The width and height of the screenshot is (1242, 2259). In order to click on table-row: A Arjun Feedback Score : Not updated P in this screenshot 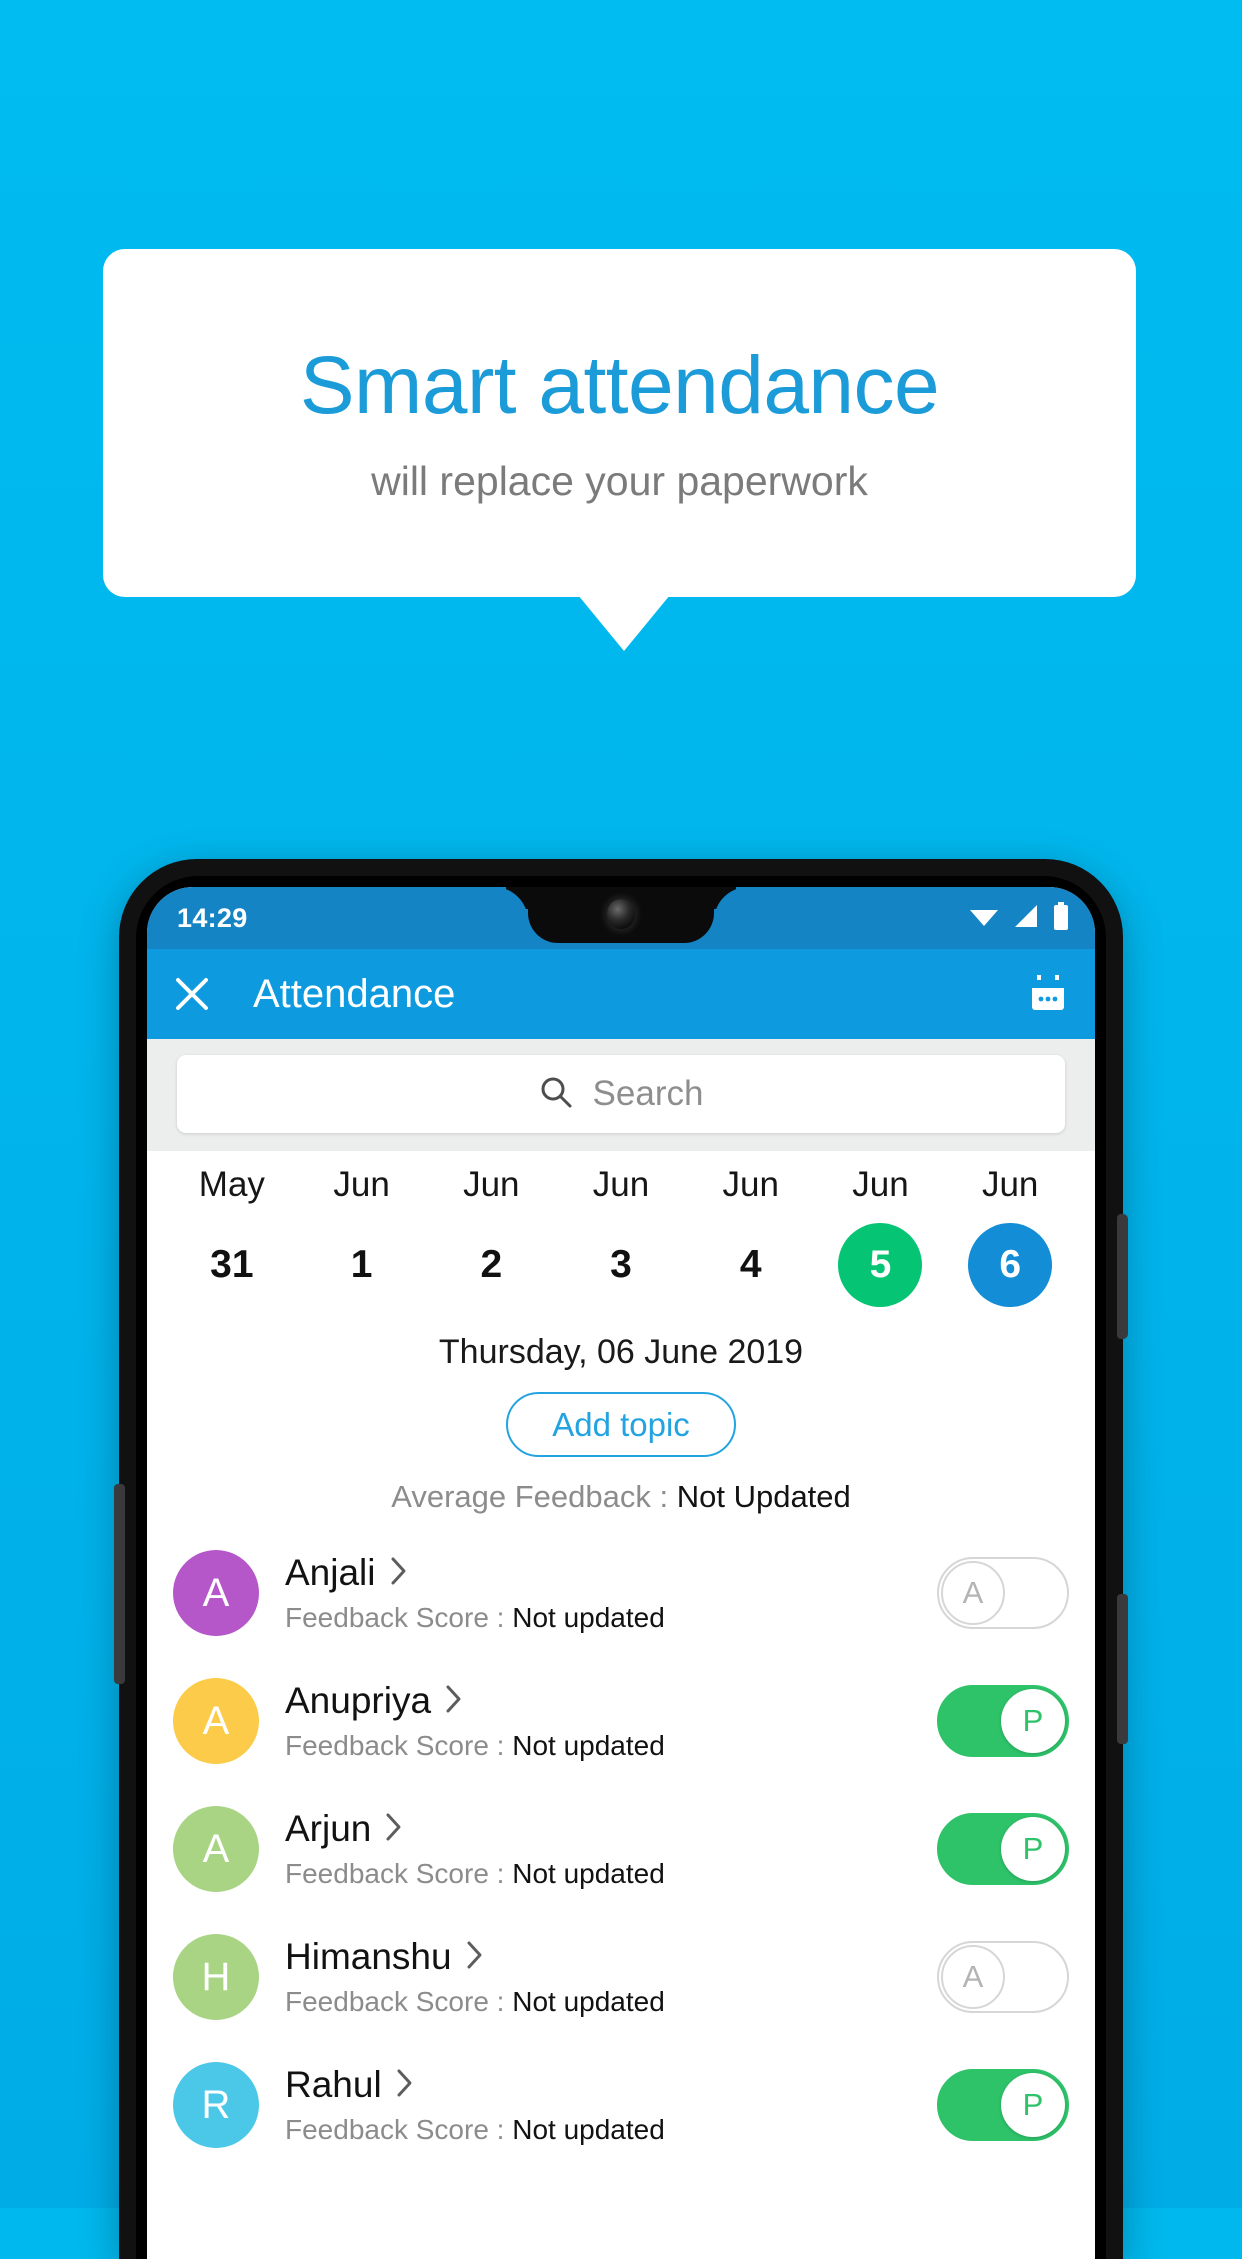, I will do `click(621, 1849)`.